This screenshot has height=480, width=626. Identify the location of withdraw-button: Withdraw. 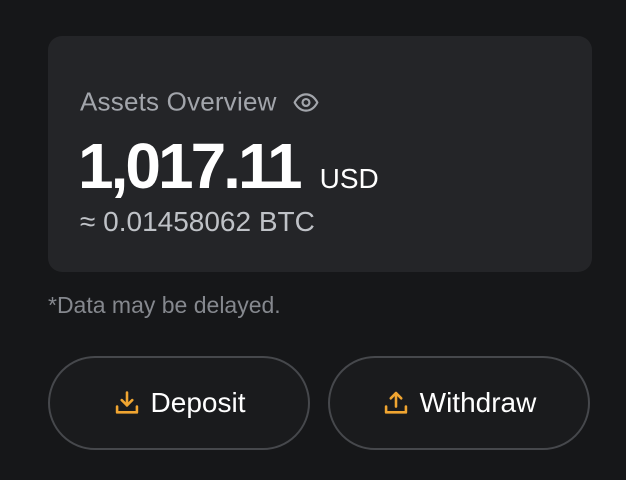
(459, 403).